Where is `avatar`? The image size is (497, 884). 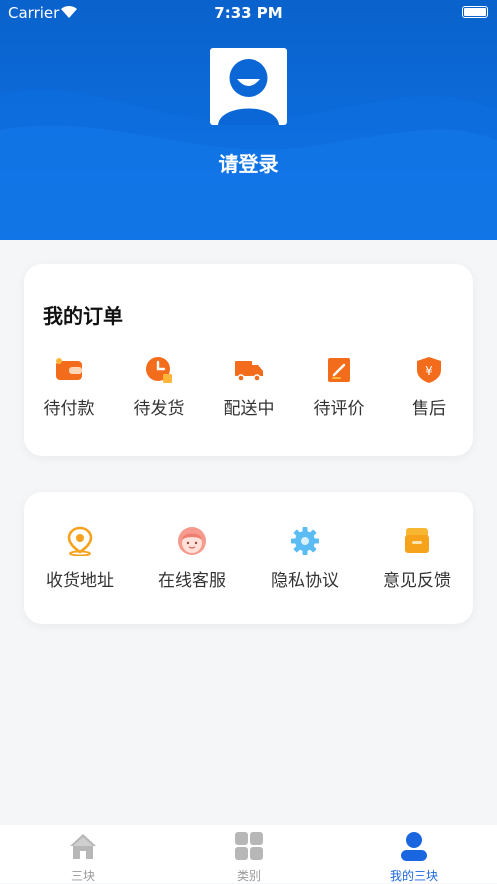
avatar is located at coordinates (248, 86).